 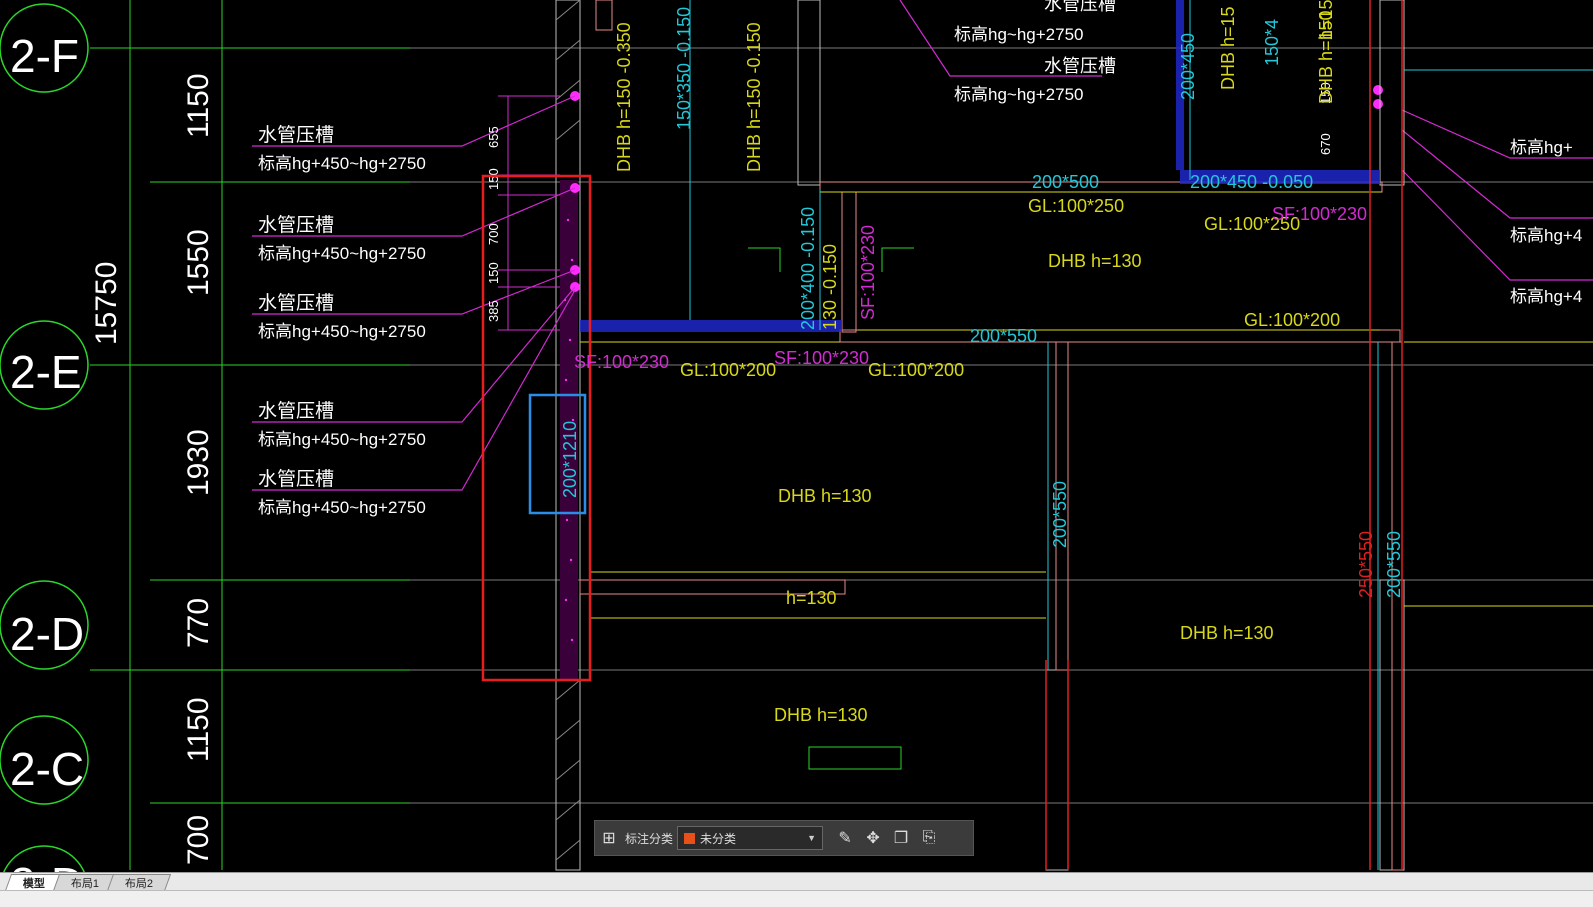 What do you see at coordinates (796, 898) in the screenshot?
I see `status-strip` at bounding box center [796, 898].